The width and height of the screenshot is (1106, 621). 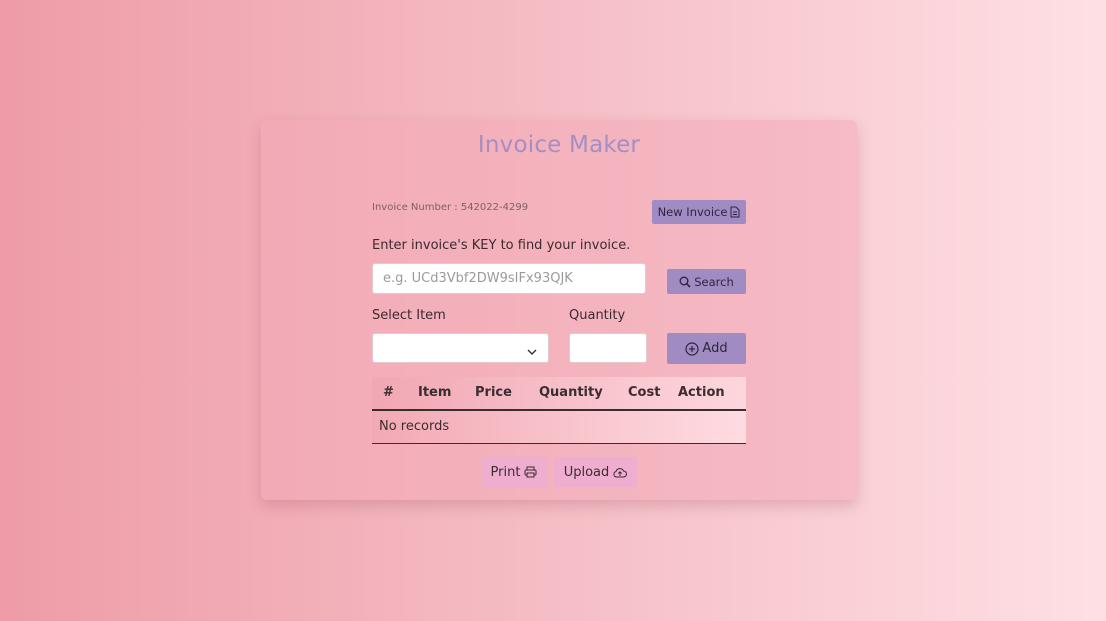 I want to click on search-button: Search, so click(x=706, y=281).